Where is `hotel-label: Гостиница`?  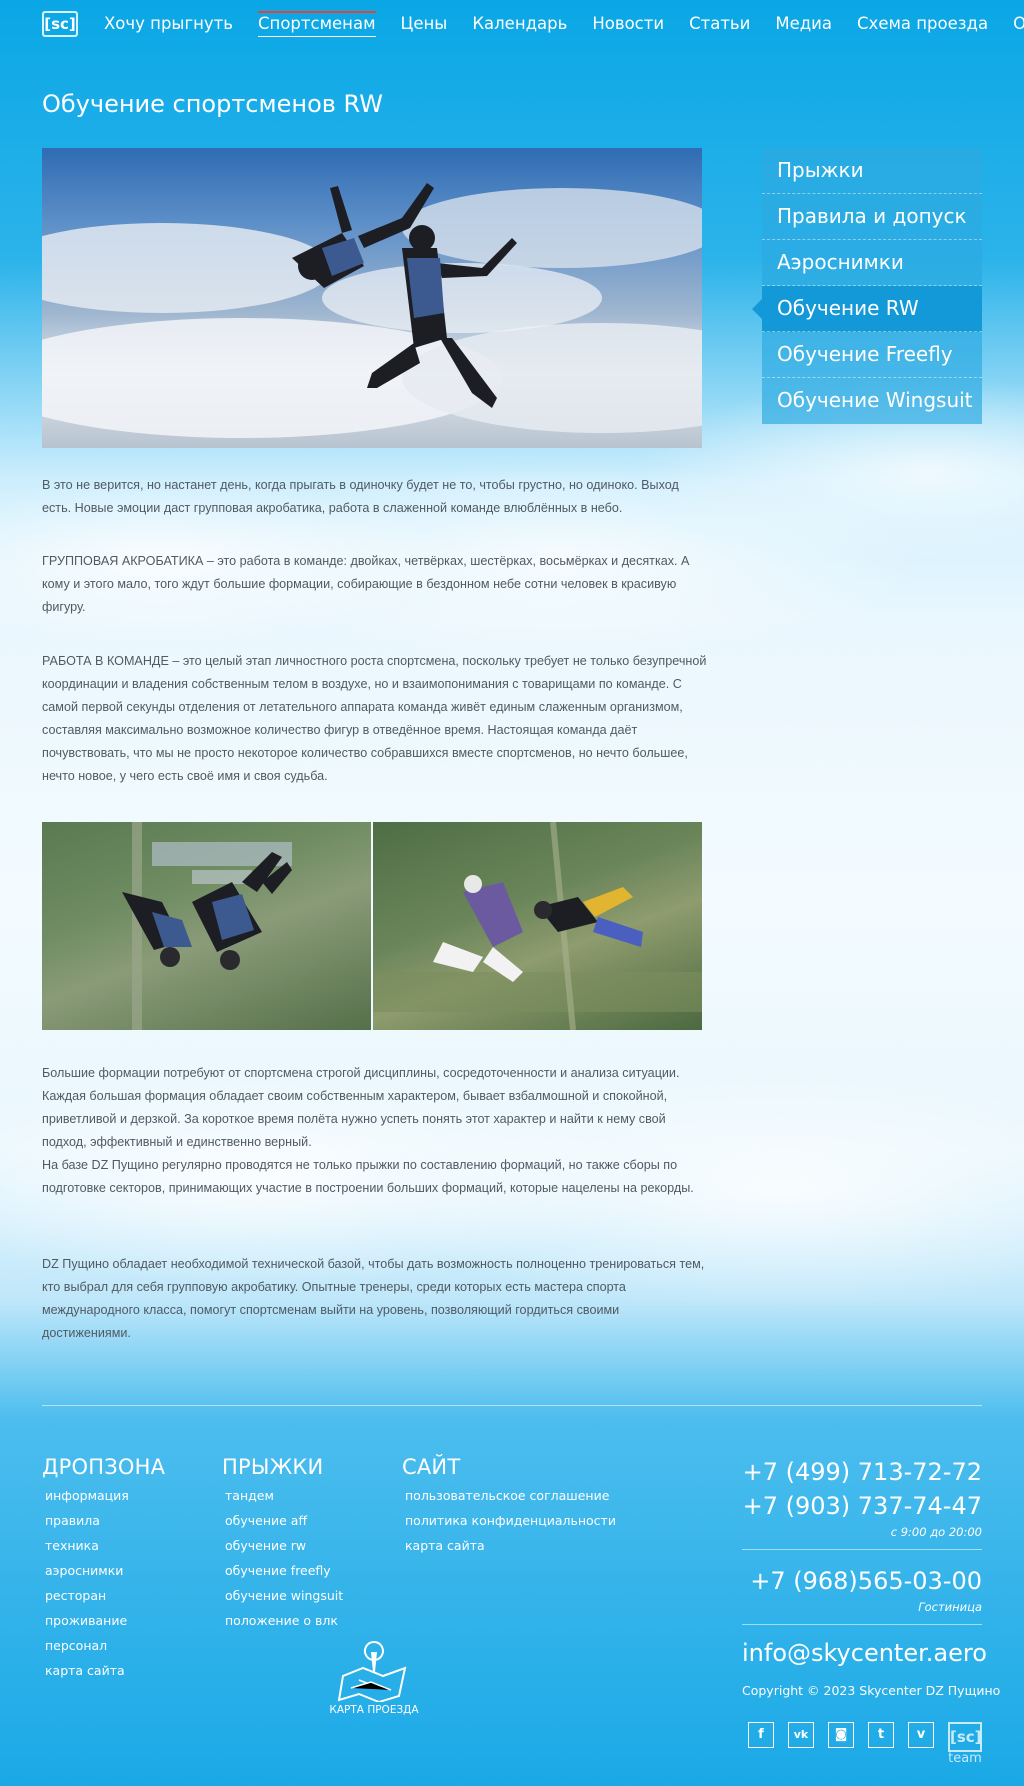 hotel-label: Гостиница is located at coordinates (950, 1607).